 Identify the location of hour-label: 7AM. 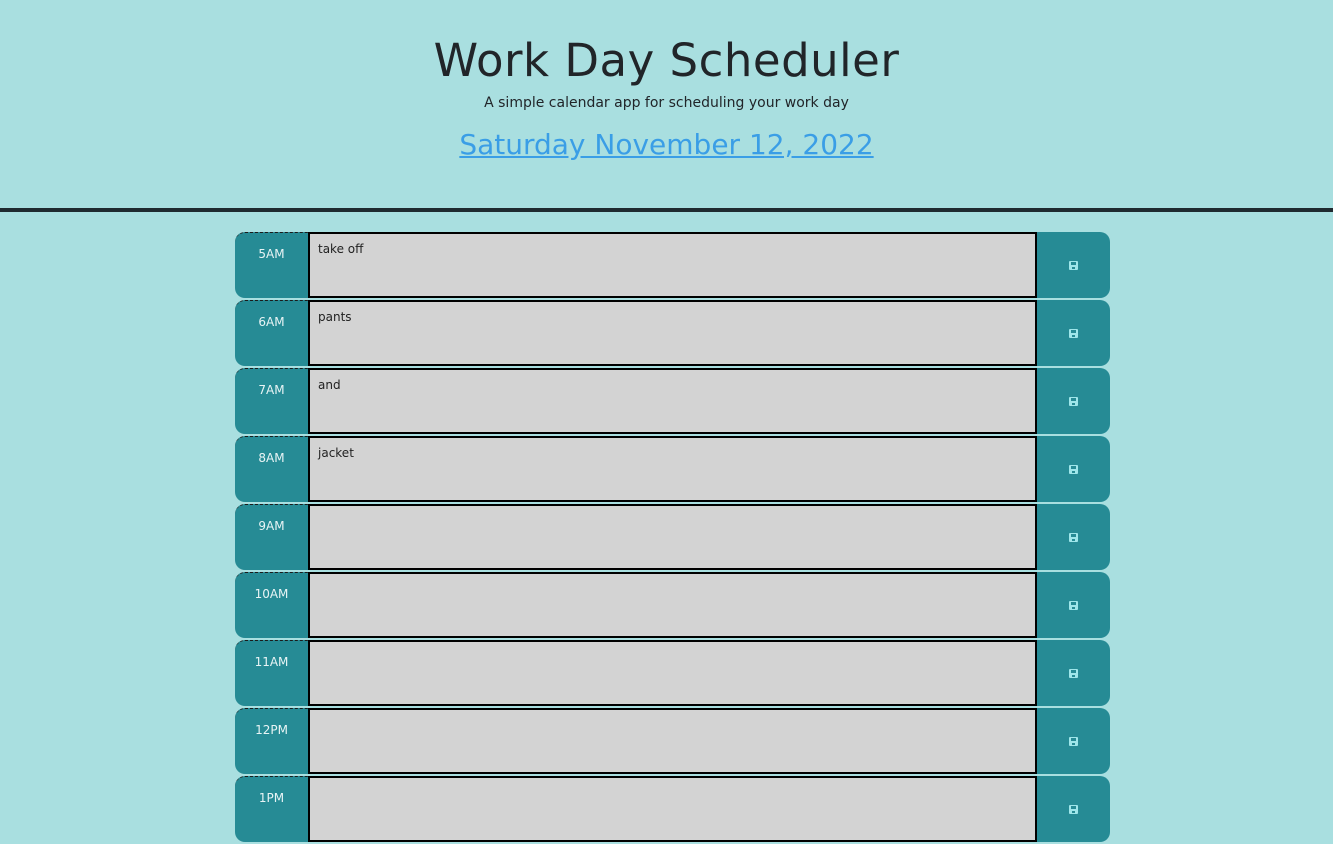
(271, 401).